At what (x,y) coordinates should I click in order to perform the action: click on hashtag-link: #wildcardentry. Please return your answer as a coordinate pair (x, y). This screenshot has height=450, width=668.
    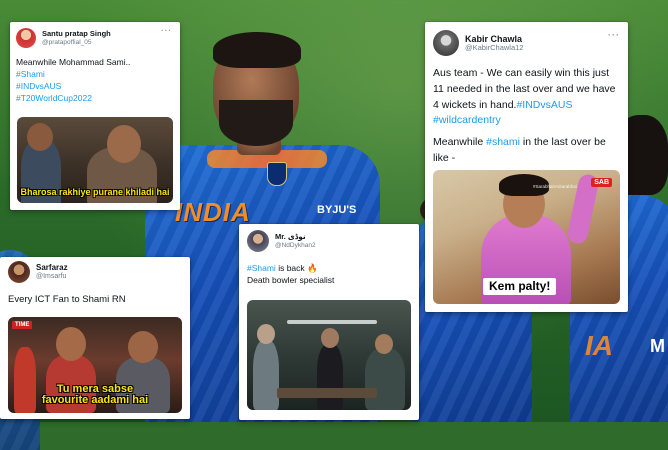
    Looking at the image, I should click on (526, 121).